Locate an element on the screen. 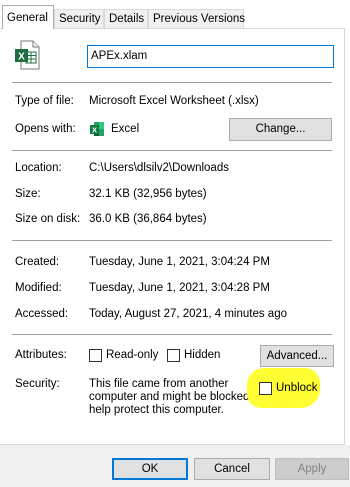 Image resolution: width=350 pixels, height=487 pixels. filename-input: APEx.xlam is located at coordinates (210, 56).